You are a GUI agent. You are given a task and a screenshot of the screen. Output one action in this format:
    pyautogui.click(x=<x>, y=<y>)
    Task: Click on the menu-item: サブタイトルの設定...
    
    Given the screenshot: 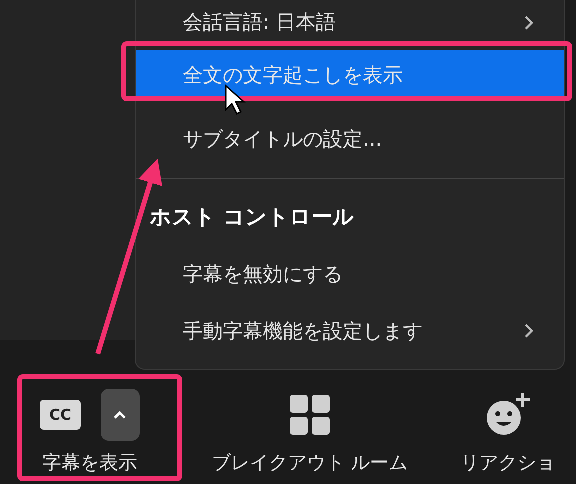 What is the action you would take?
    pyautogui.click(x=350, y=139)
    